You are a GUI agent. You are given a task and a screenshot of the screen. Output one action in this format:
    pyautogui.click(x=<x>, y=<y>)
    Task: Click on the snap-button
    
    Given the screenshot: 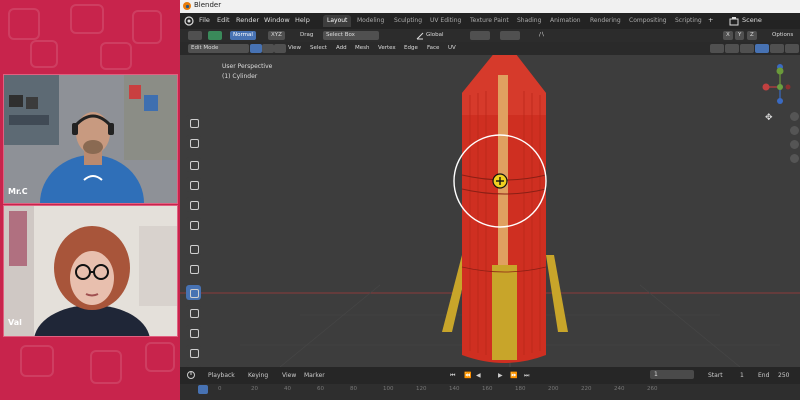 What is the action you would take?
    pyautogui.click(x=510, y=35)
    